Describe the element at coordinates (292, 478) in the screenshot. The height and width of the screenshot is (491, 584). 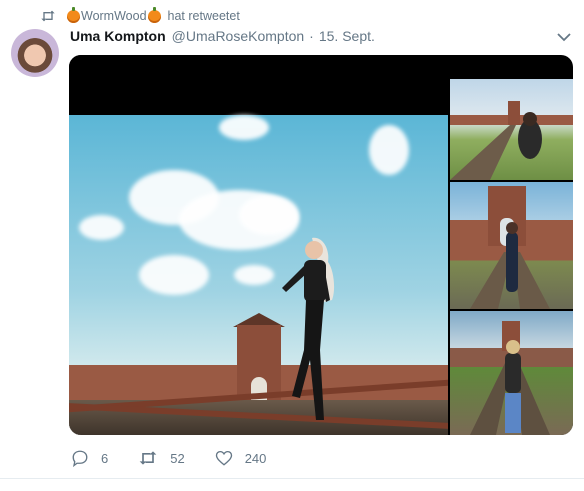
I see `tweet-divider` at that location.